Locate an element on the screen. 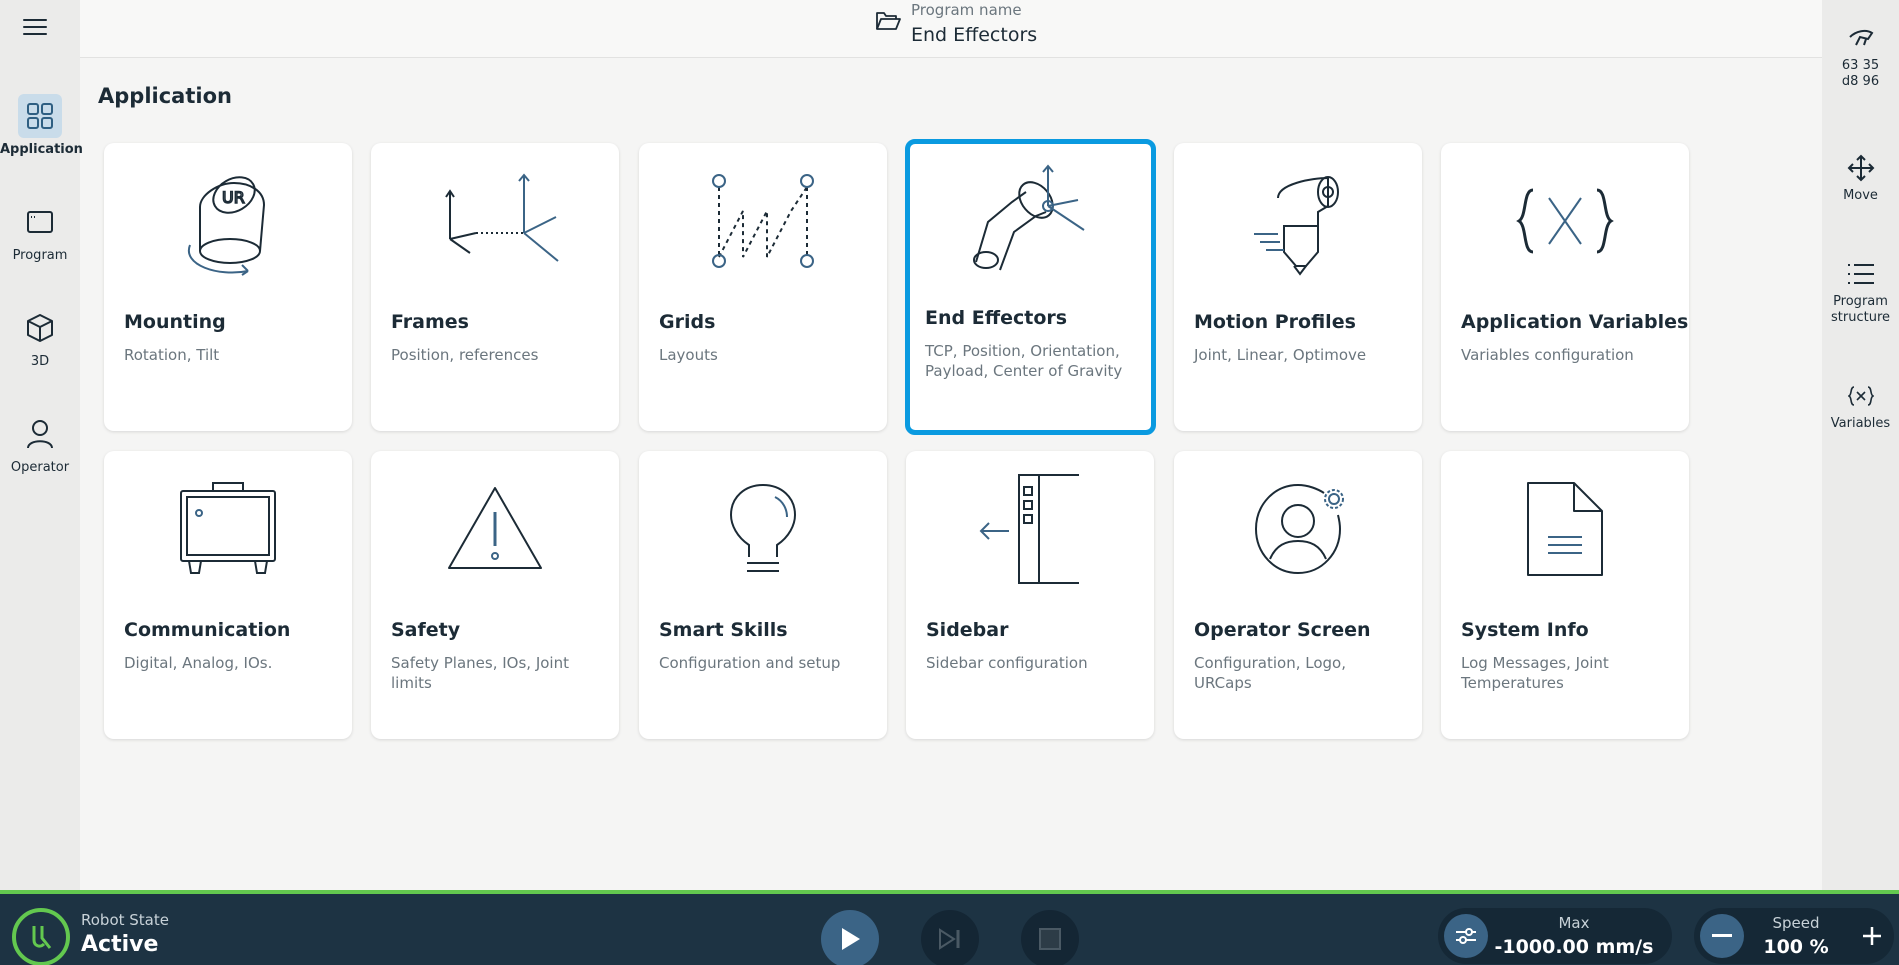  warning-icon is located at coordinates (495, 529).